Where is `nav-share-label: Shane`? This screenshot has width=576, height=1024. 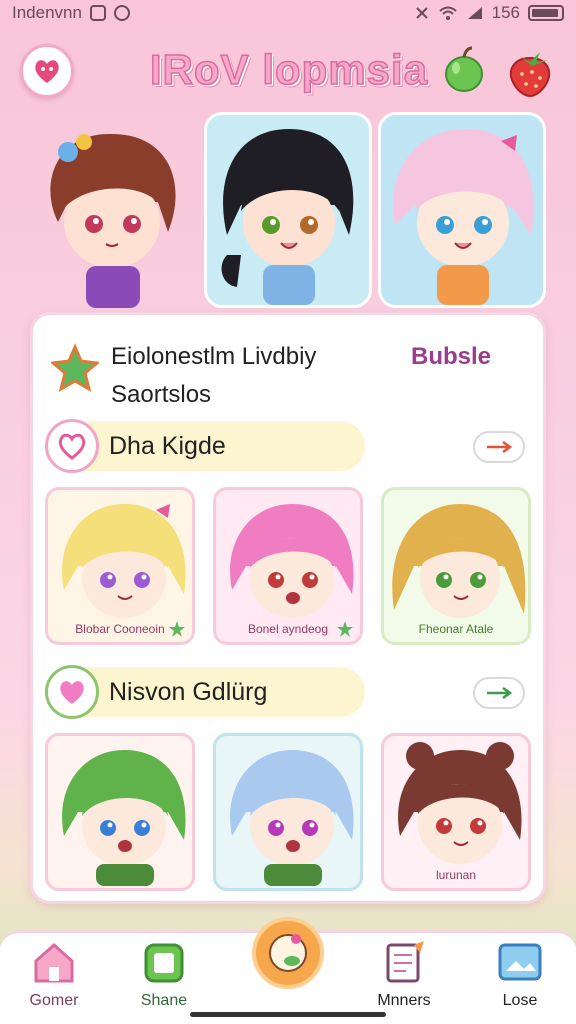 nav-share-label: Shane is located at coordinates (164, 1000).